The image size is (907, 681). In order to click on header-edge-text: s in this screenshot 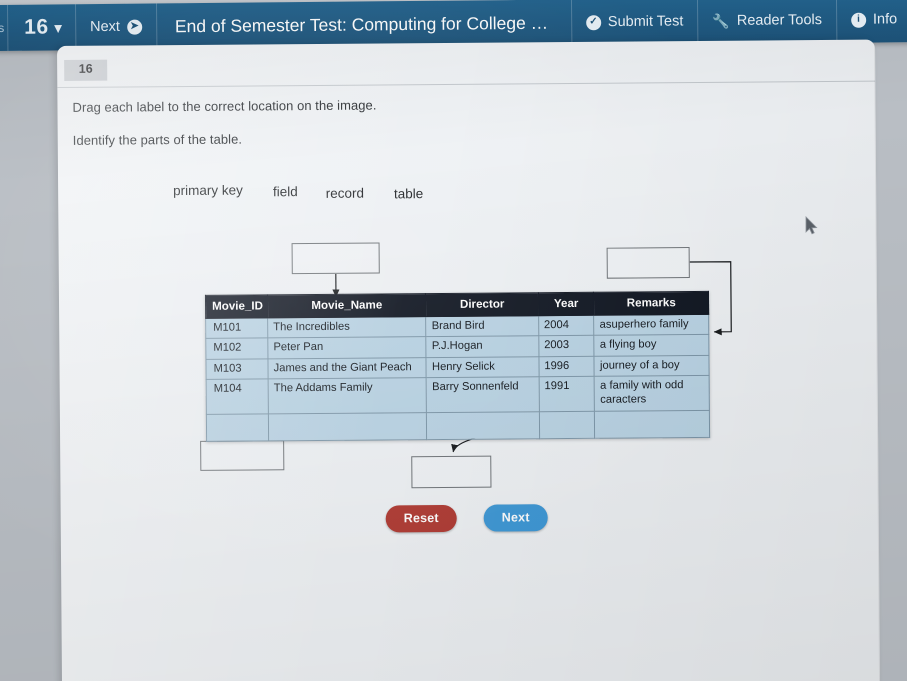, I will do `click(2, 27)`.